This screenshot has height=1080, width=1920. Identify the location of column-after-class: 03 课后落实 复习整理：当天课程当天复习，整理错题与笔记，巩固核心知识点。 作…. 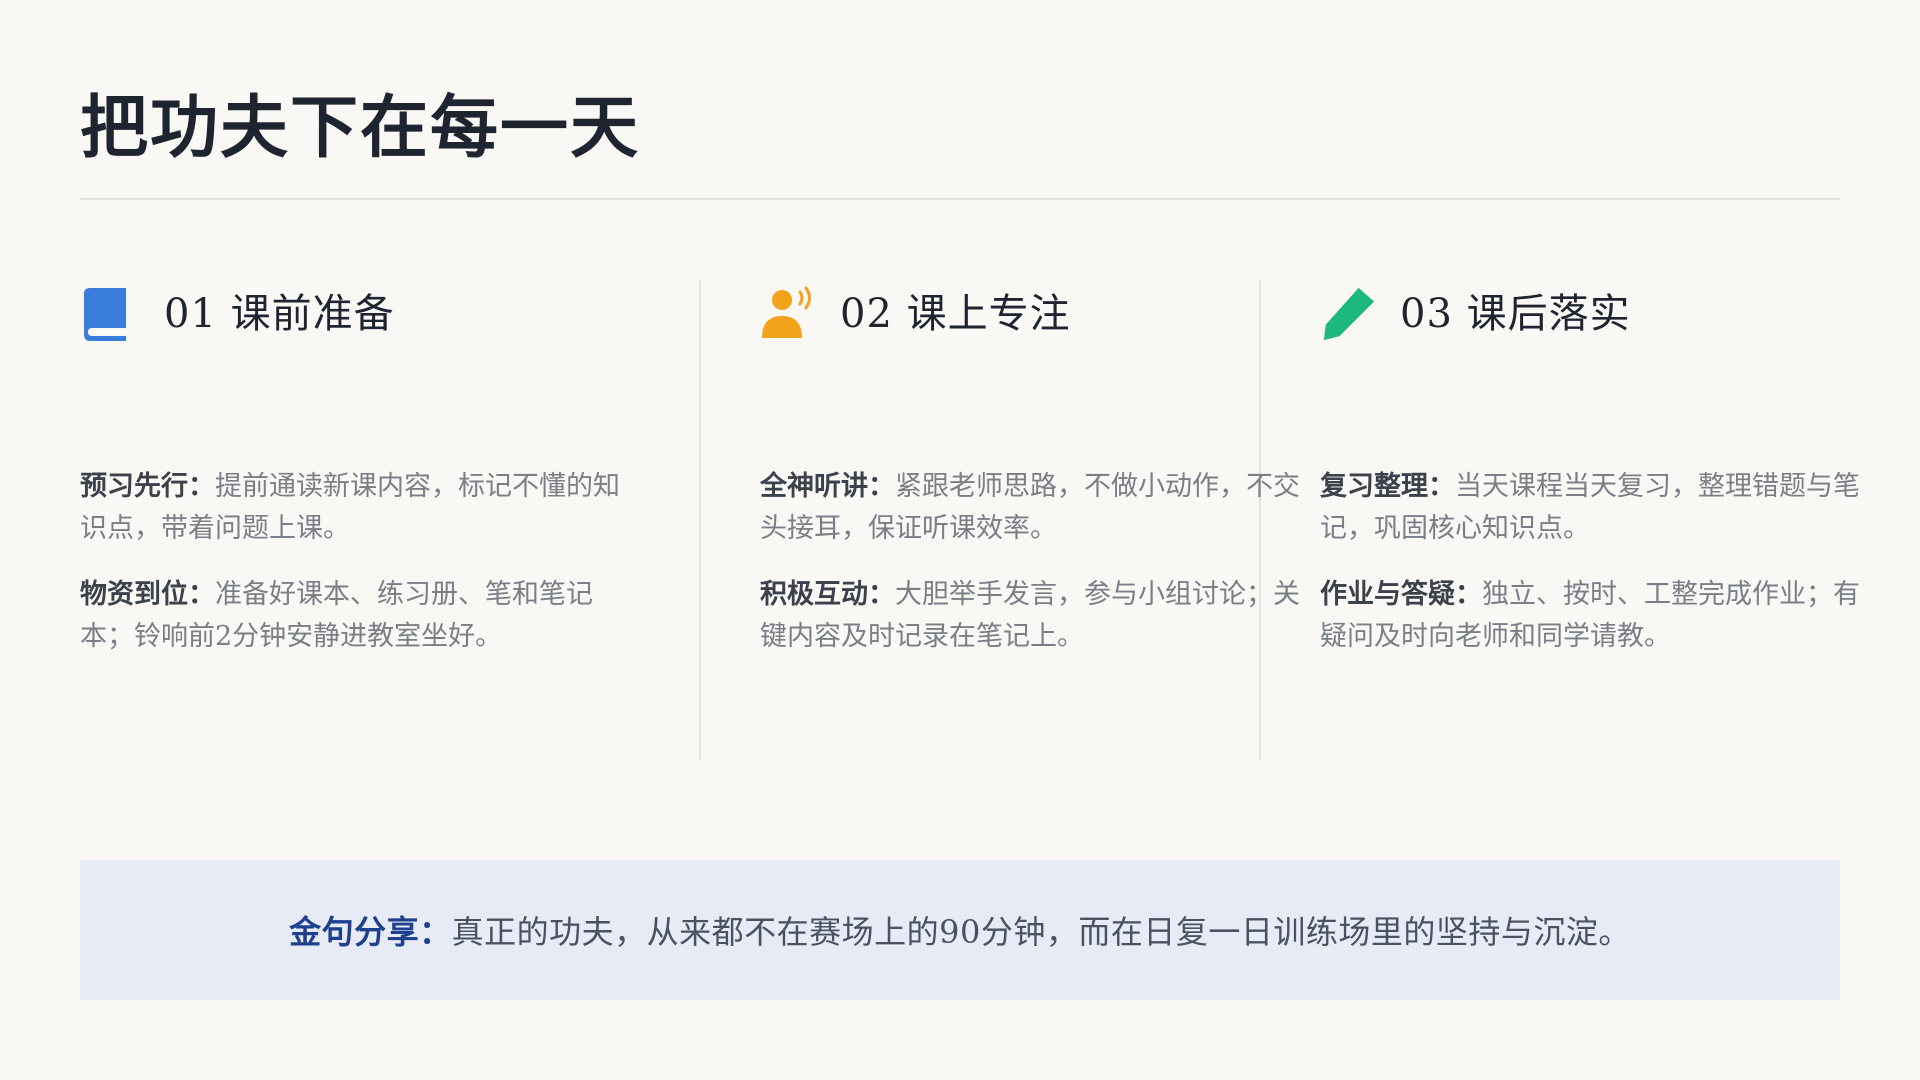
(1590, 482).